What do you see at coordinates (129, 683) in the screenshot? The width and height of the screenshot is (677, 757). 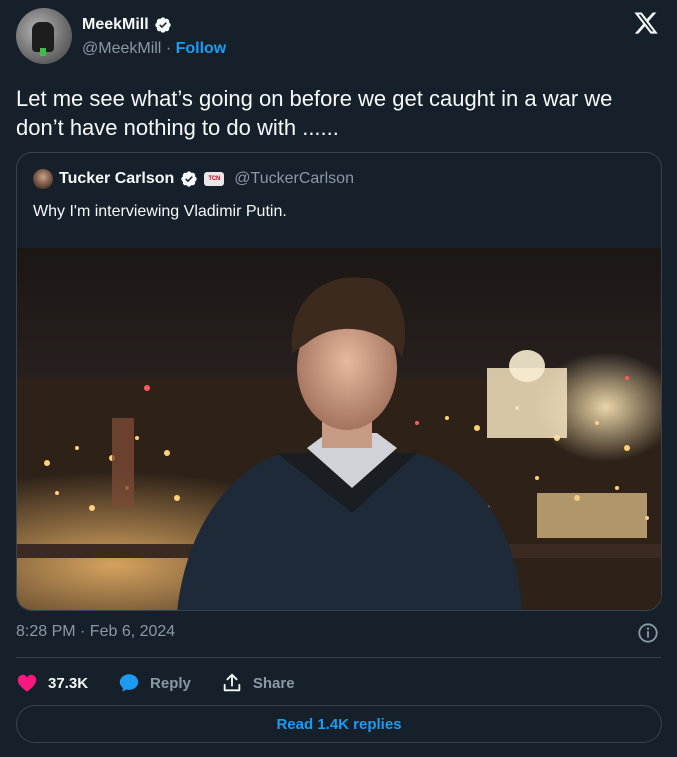 I see `reply-bubble-icon` at bounding box center [129, 683].